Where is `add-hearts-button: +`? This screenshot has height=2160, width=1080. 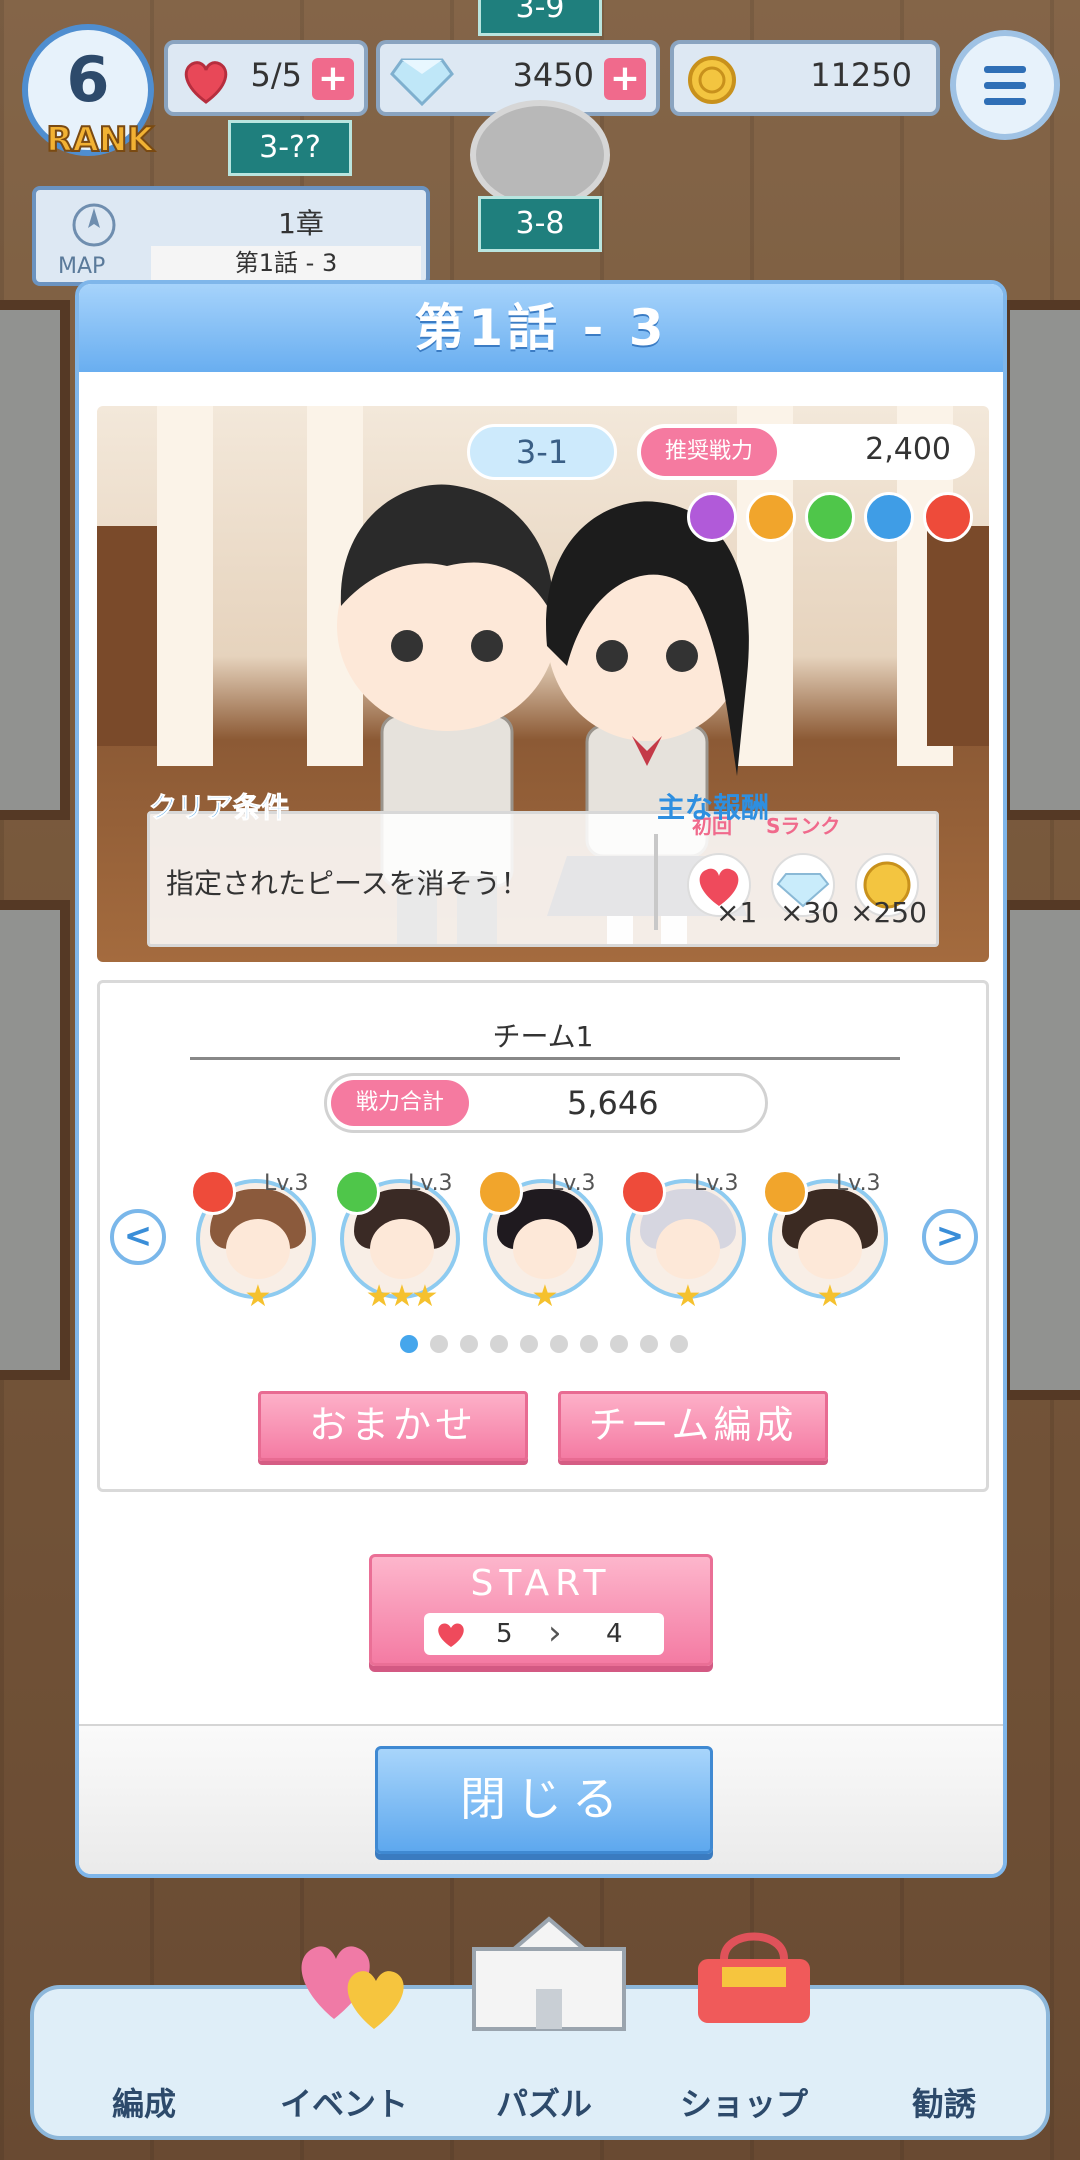 add-hearts-button: + is located at coordinates (333, 79).